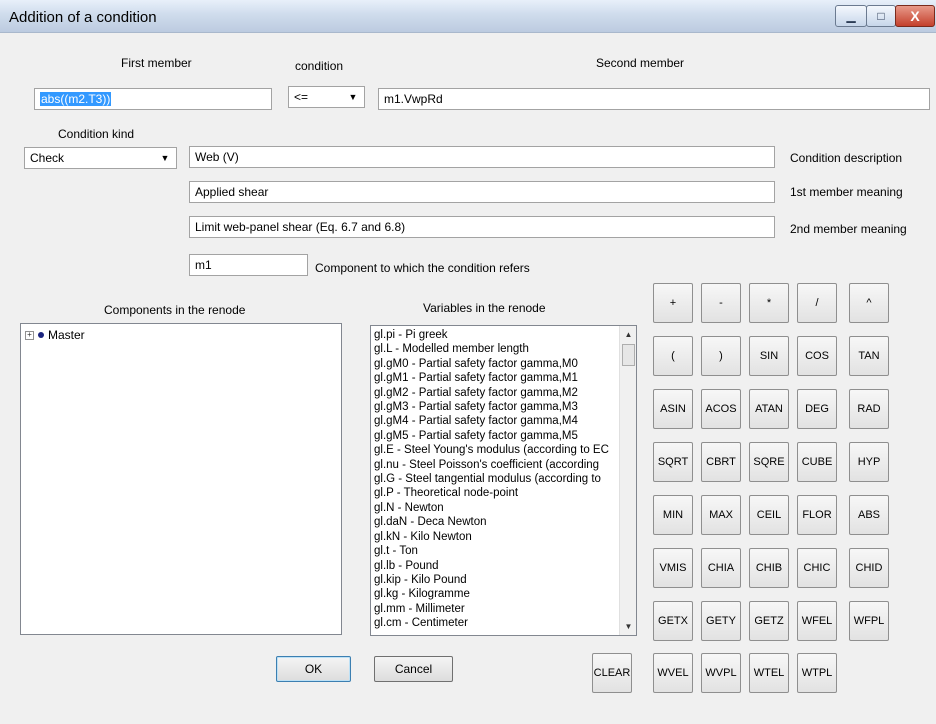 The image size is (936, 724). What do you see at coordinates (915, 16) in the screenshot?
I see `close-button: X` at bounding box center [915, 16].